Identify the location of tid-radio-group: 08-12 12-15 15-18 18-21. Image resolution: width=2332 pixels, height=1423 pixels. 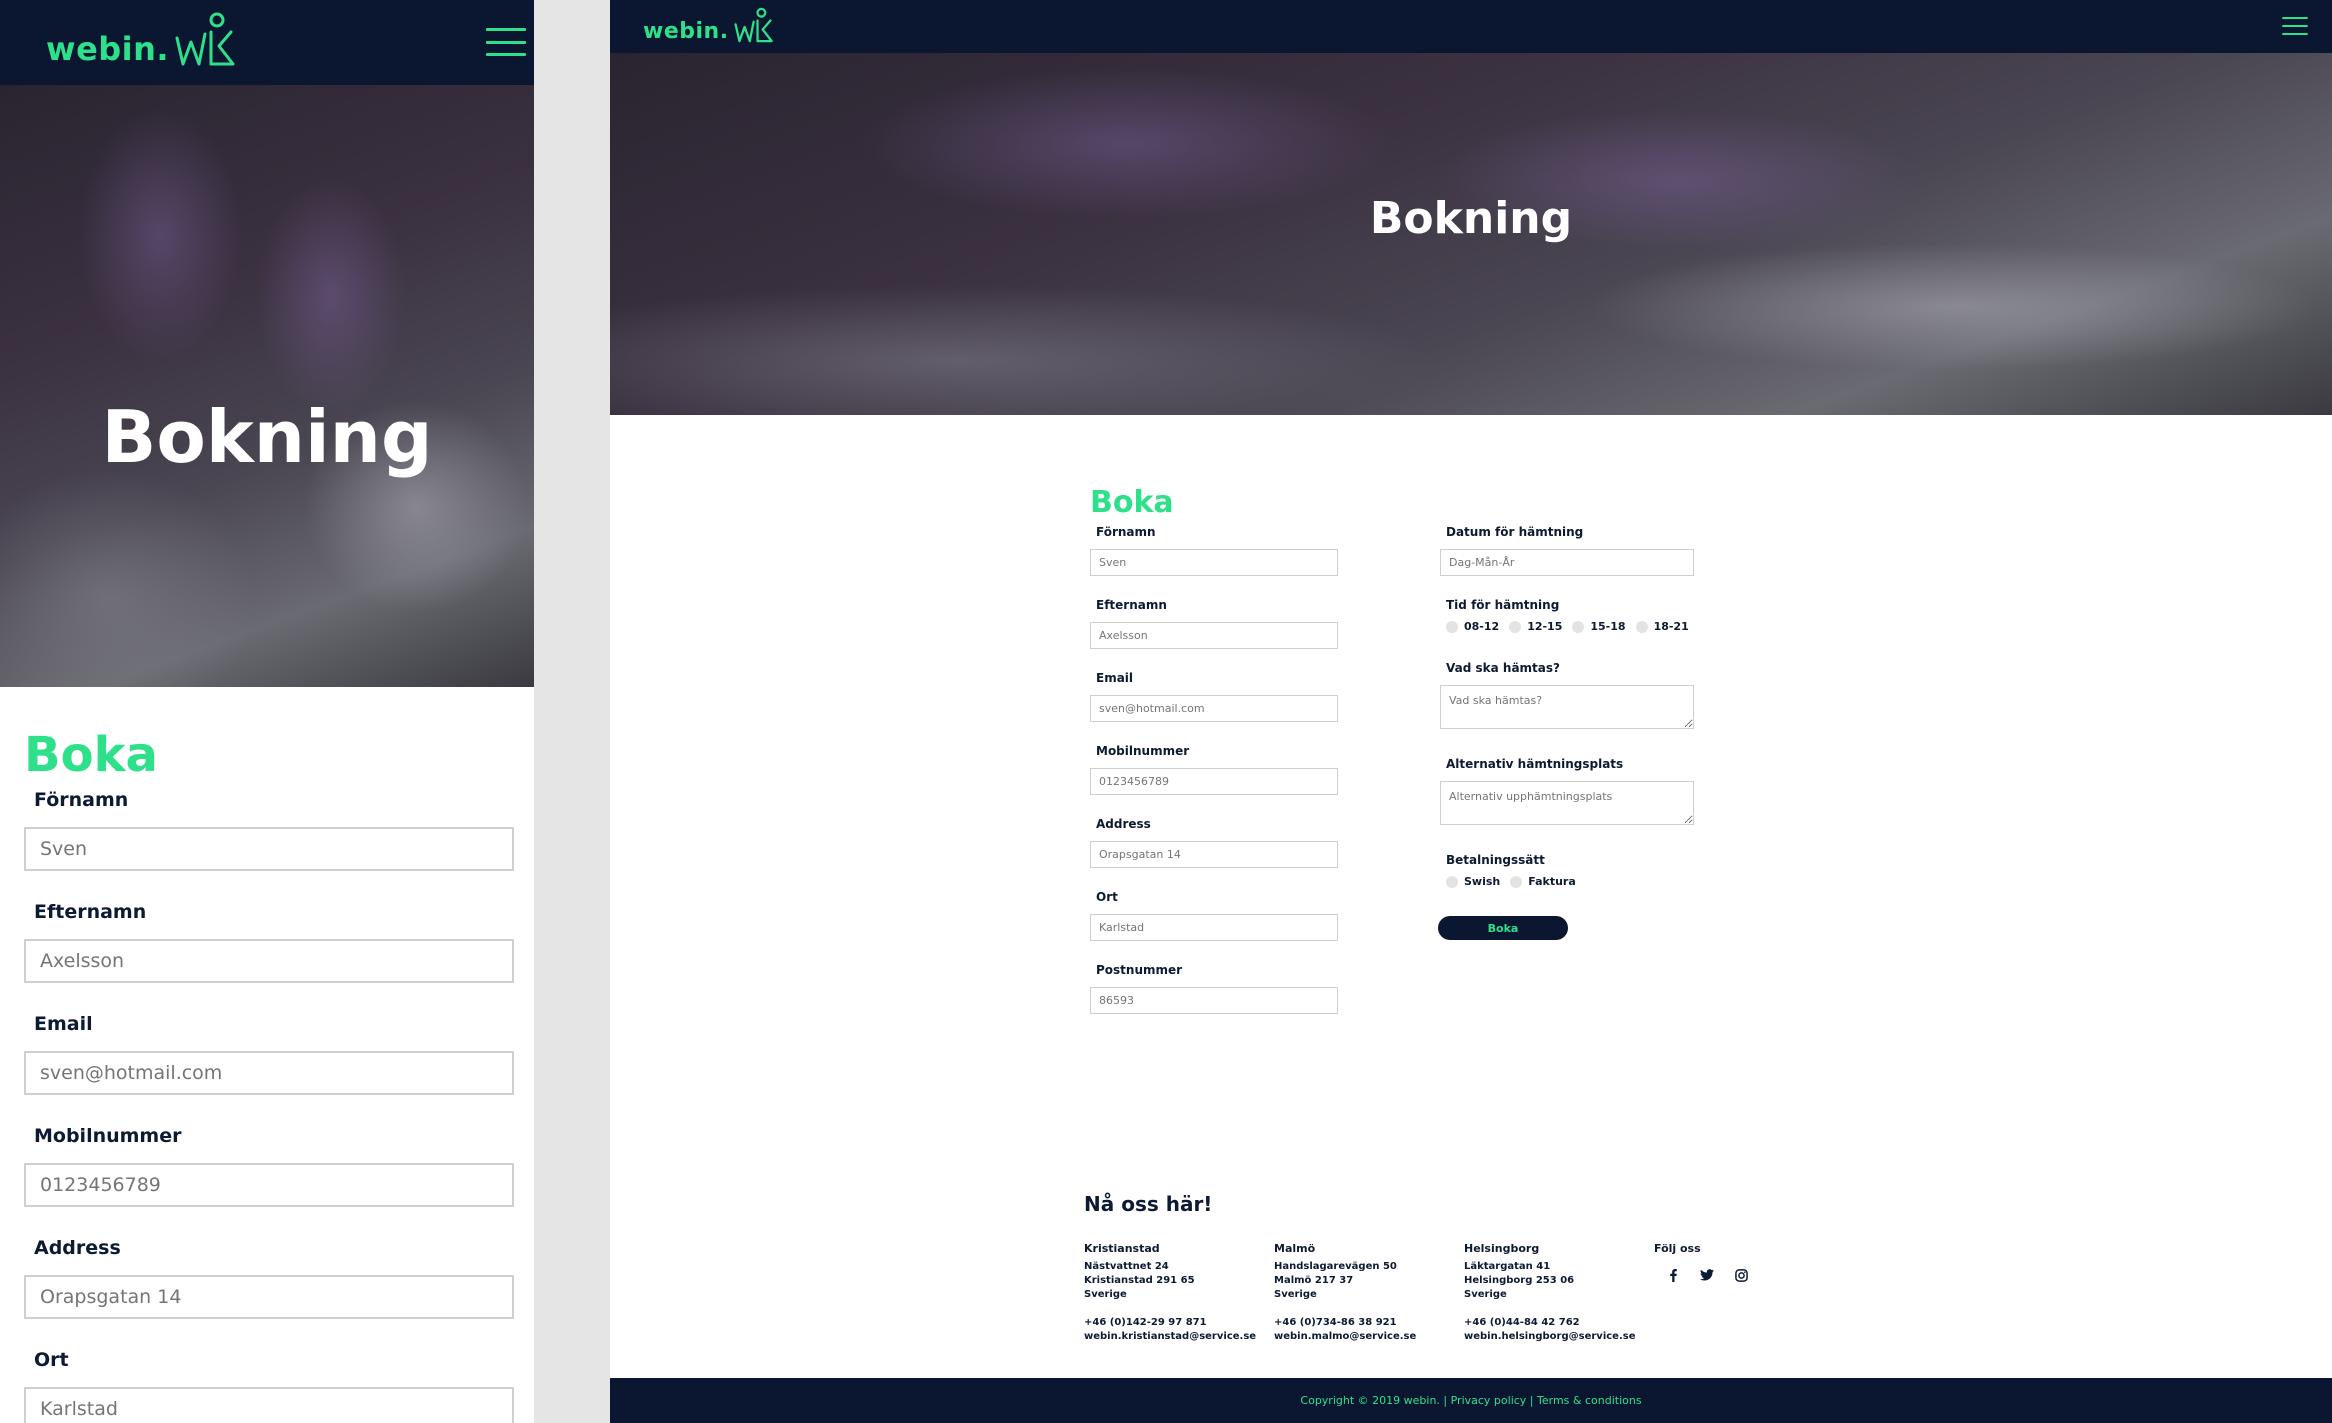
(1573, 626).